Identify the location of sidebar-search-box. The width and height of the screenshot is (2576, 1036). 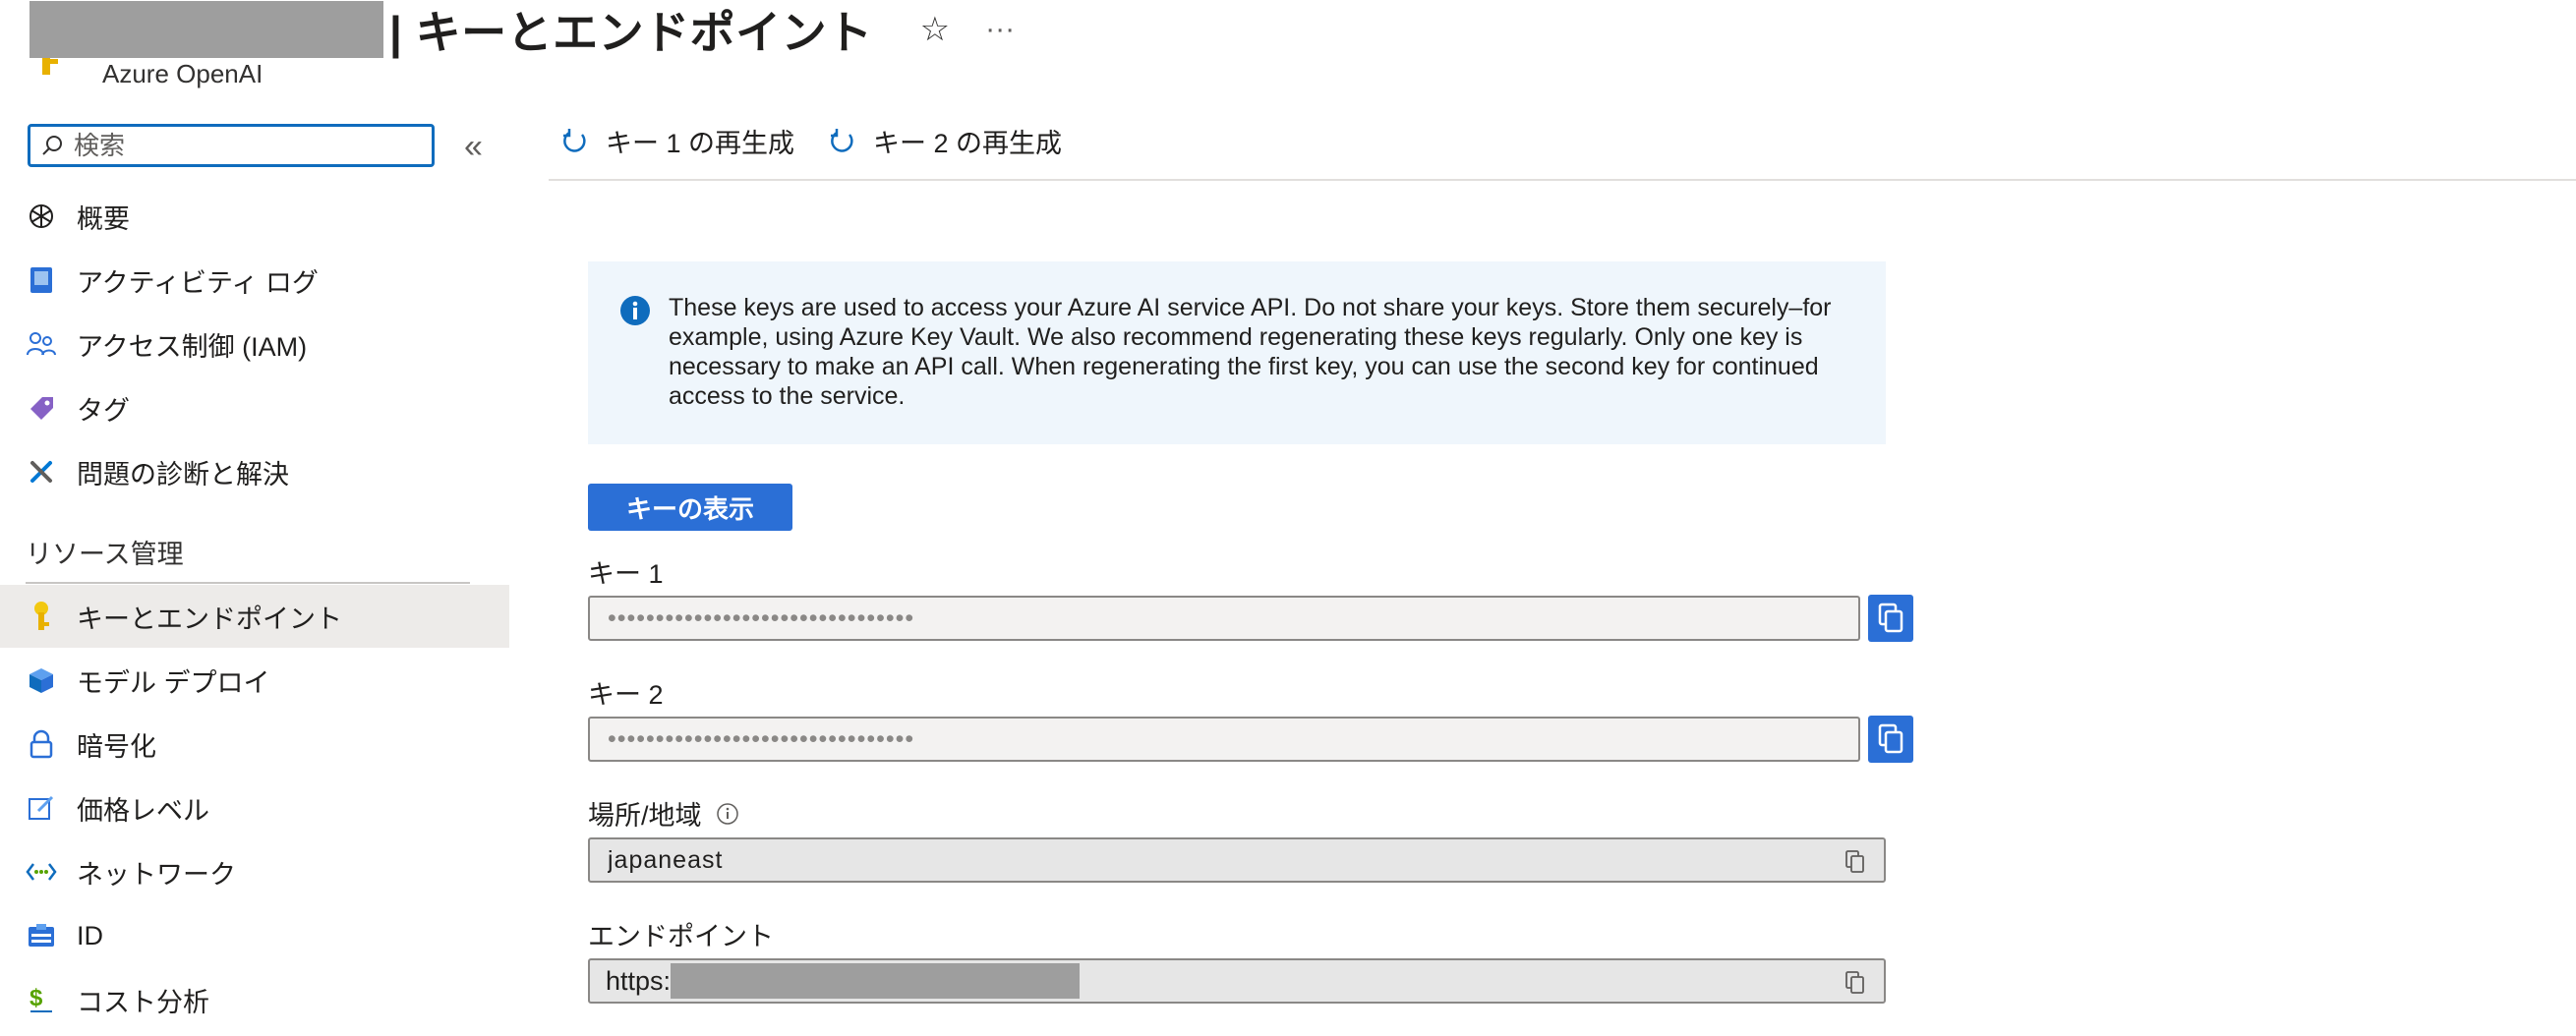
(231, 146).